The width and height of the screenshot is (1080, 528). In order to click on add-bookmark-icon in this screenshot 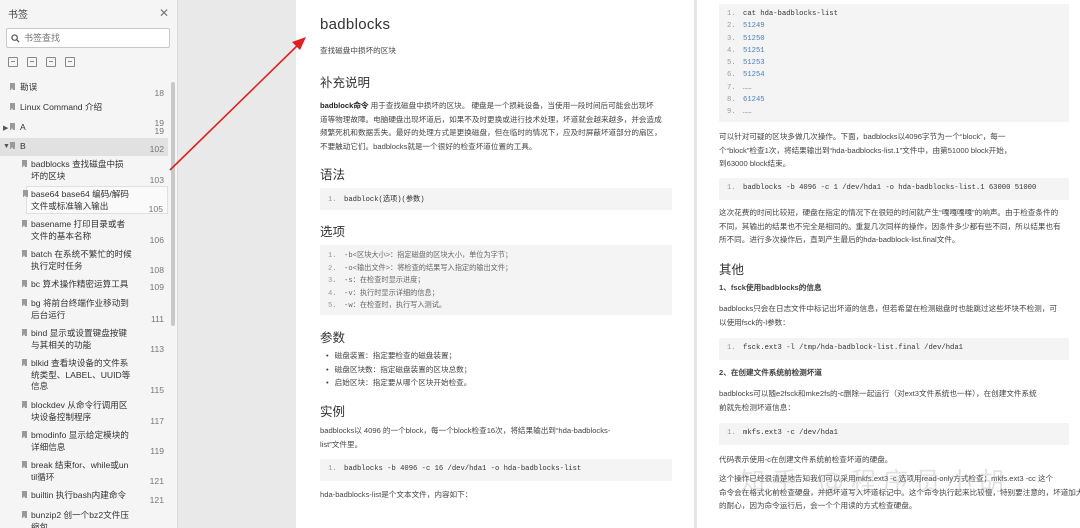, I will do `click(51, 62)`.